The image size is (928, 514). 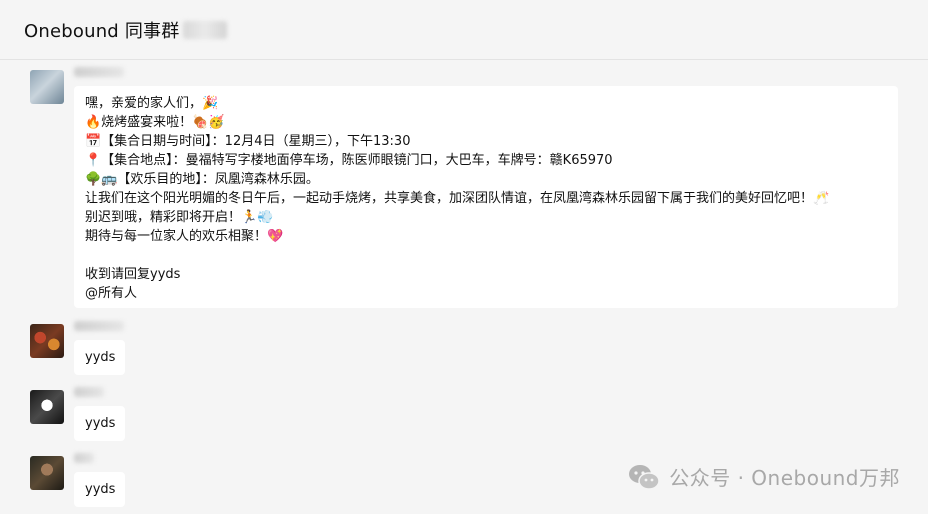 I want to click on chat-title: Onebound 同事群, so click(x=101, y=30).